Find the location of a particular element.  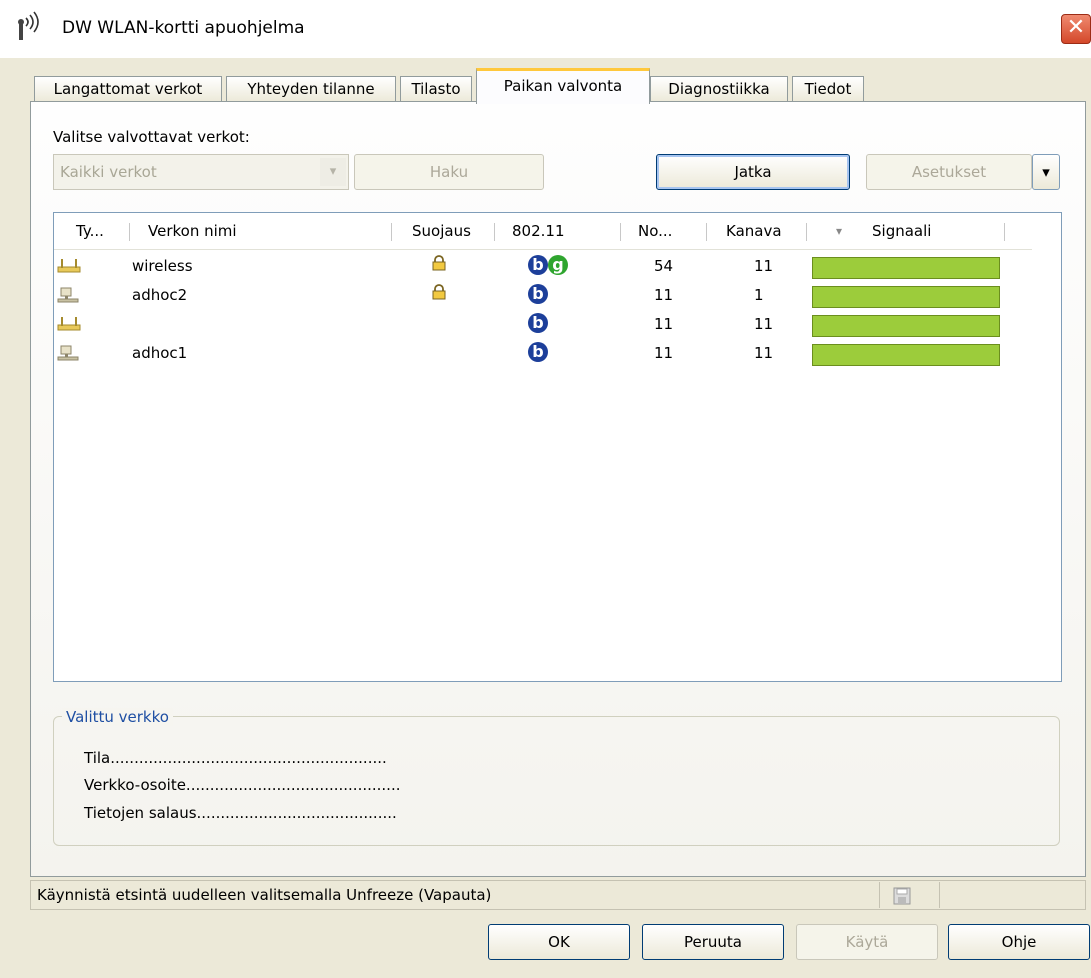

cancel-button: Peruuta is located at coordinates (713, 942).